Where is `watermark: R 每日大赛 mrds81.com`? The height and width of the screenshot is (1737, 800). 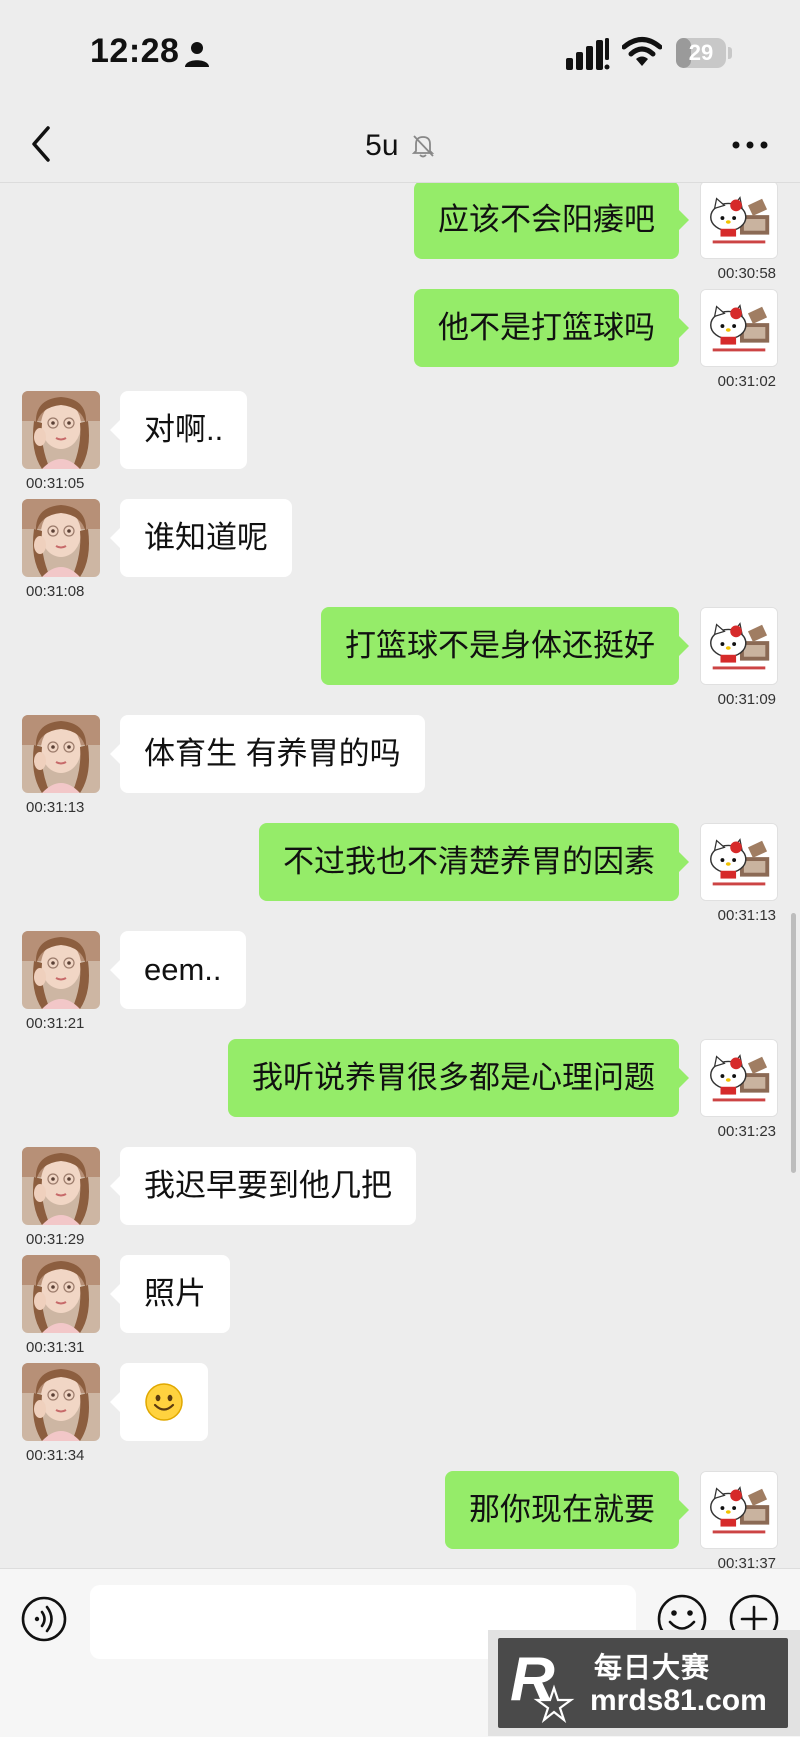 watermark: R 每日大赛 mrds81.com is located at coordinates (644, 1683).